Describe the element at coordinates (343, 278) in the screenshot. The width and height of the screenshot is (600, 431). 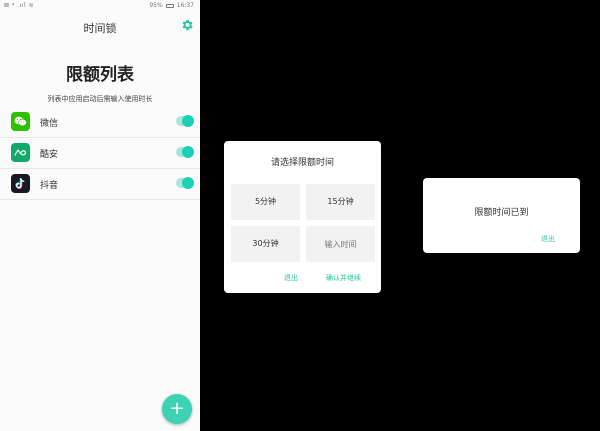
I see `confirm-continue-button: 确认并继续` at that location.